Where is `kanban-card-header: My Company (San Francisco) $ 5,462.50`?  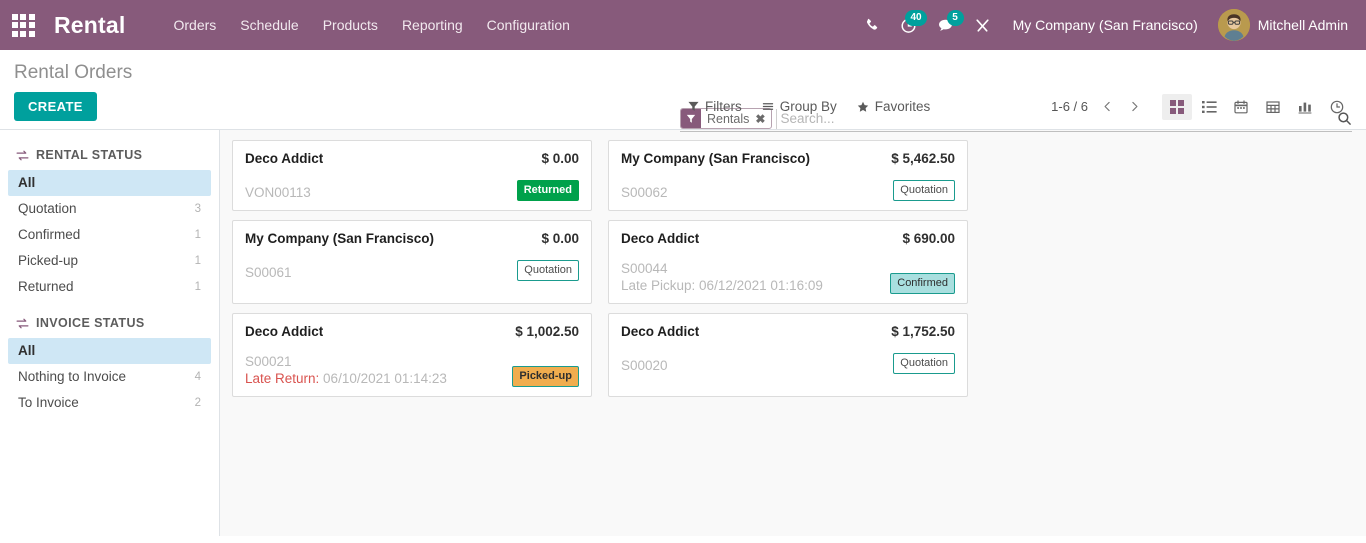 kanban-card-header: My Company (San Francisco) $ 5,462.50 is located at coordinates (788, 158).